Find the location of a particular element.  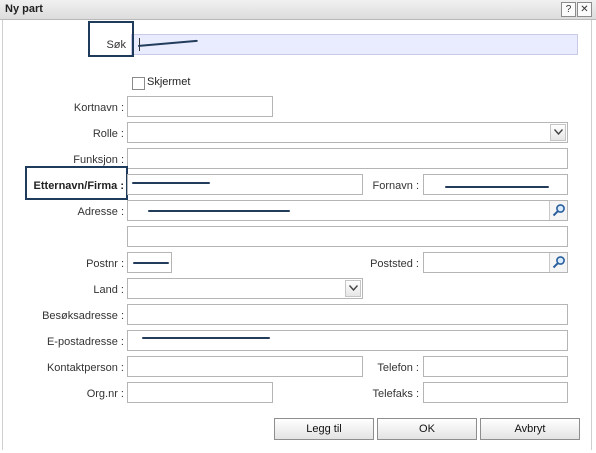

land-label: Land : is located at coordinates (108, 290).